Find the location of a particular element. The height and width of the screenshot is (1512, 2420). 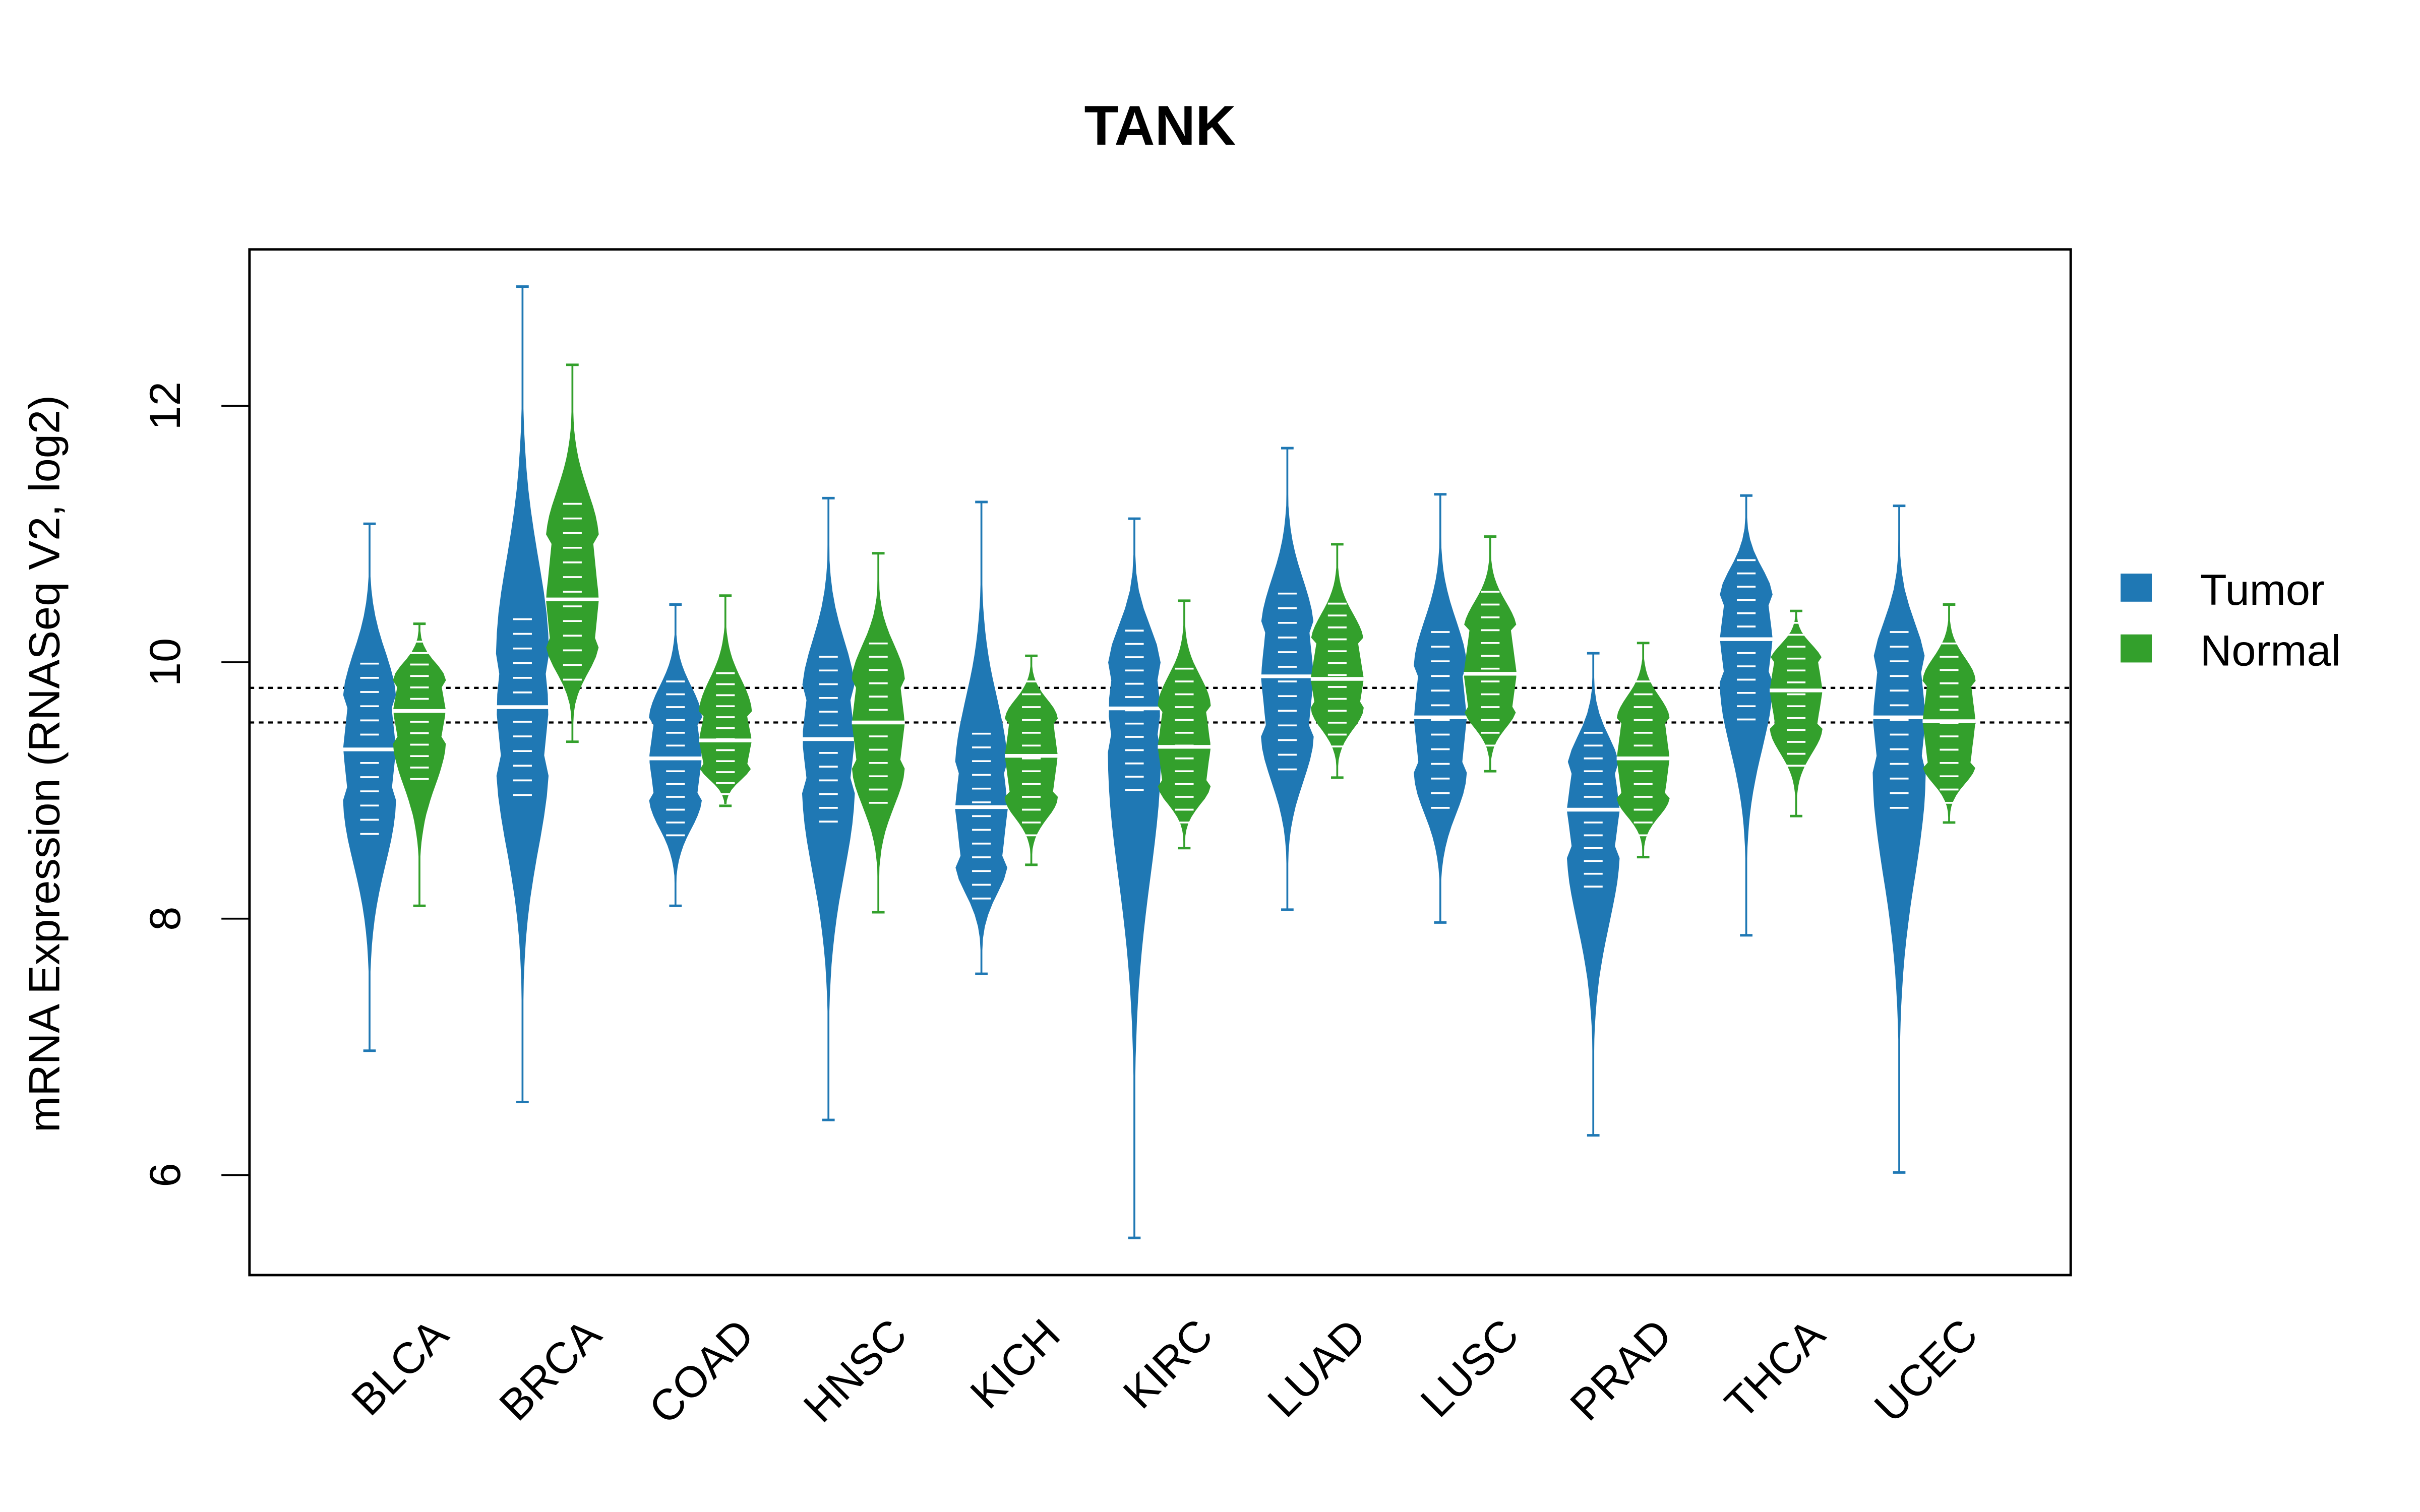

x-tick-label: KIRC is located at coordinates (1168, 1364).